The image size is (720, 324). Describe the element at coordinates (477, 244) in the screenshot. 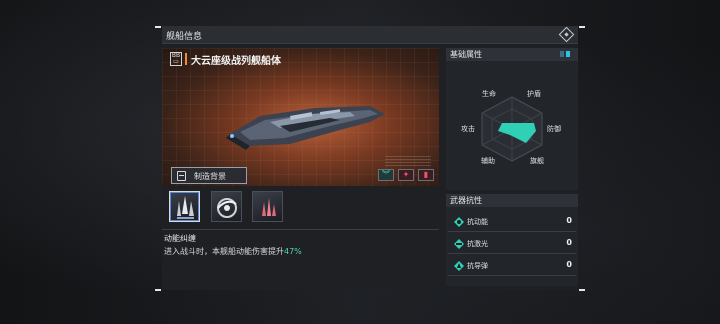

I see `resistance-label: 抗激光` at that location.